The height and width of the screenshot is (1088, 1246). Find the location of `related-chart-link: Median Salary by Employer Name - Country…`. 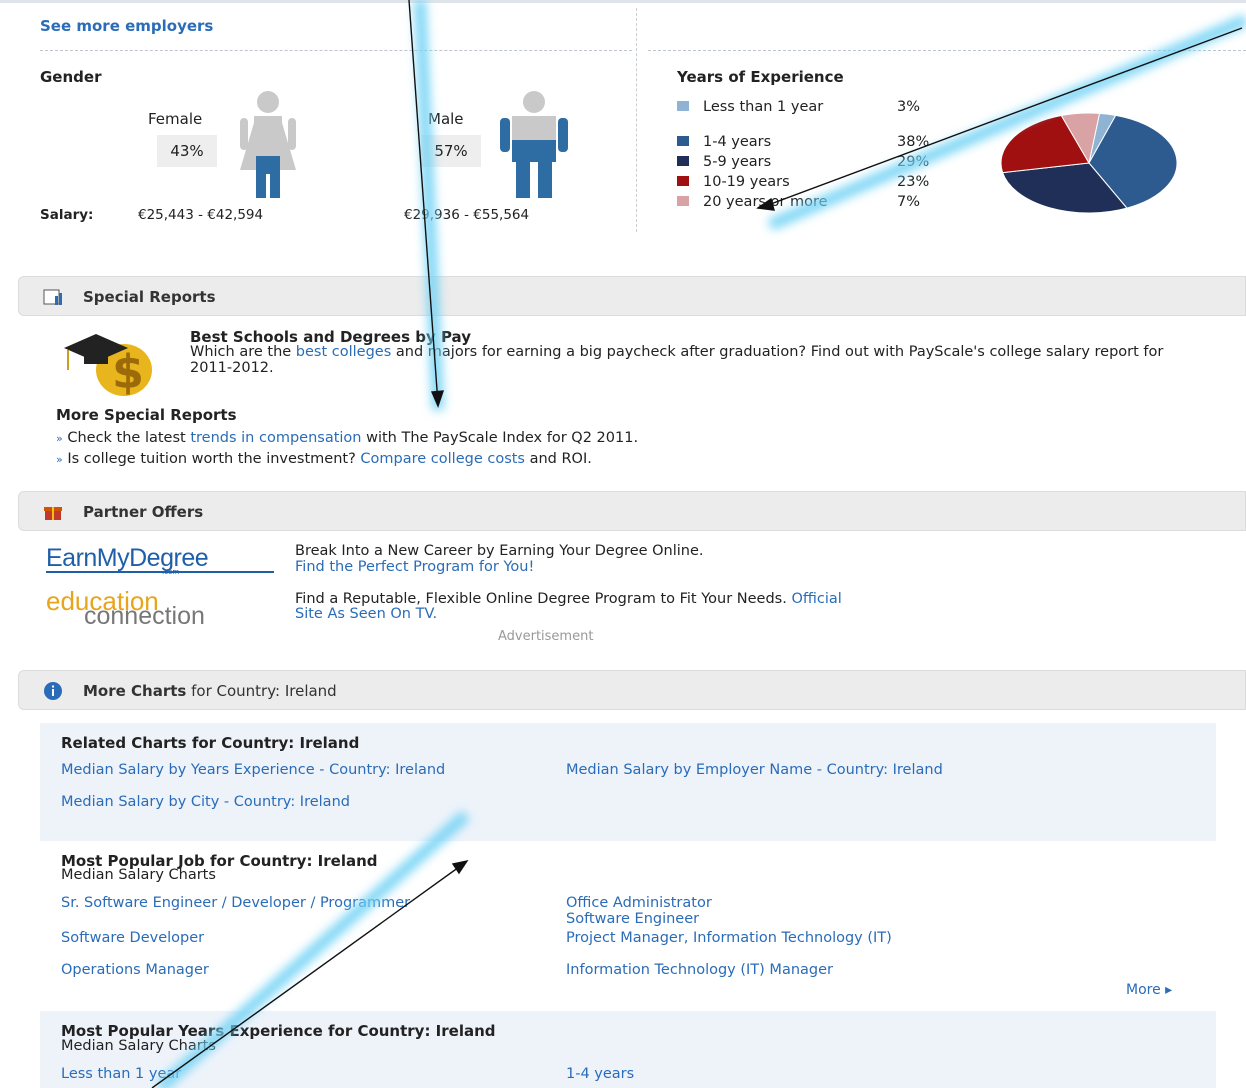

related-chart-link: Median Salary by Employer Name - Country… is located at coordinates (826, 770).